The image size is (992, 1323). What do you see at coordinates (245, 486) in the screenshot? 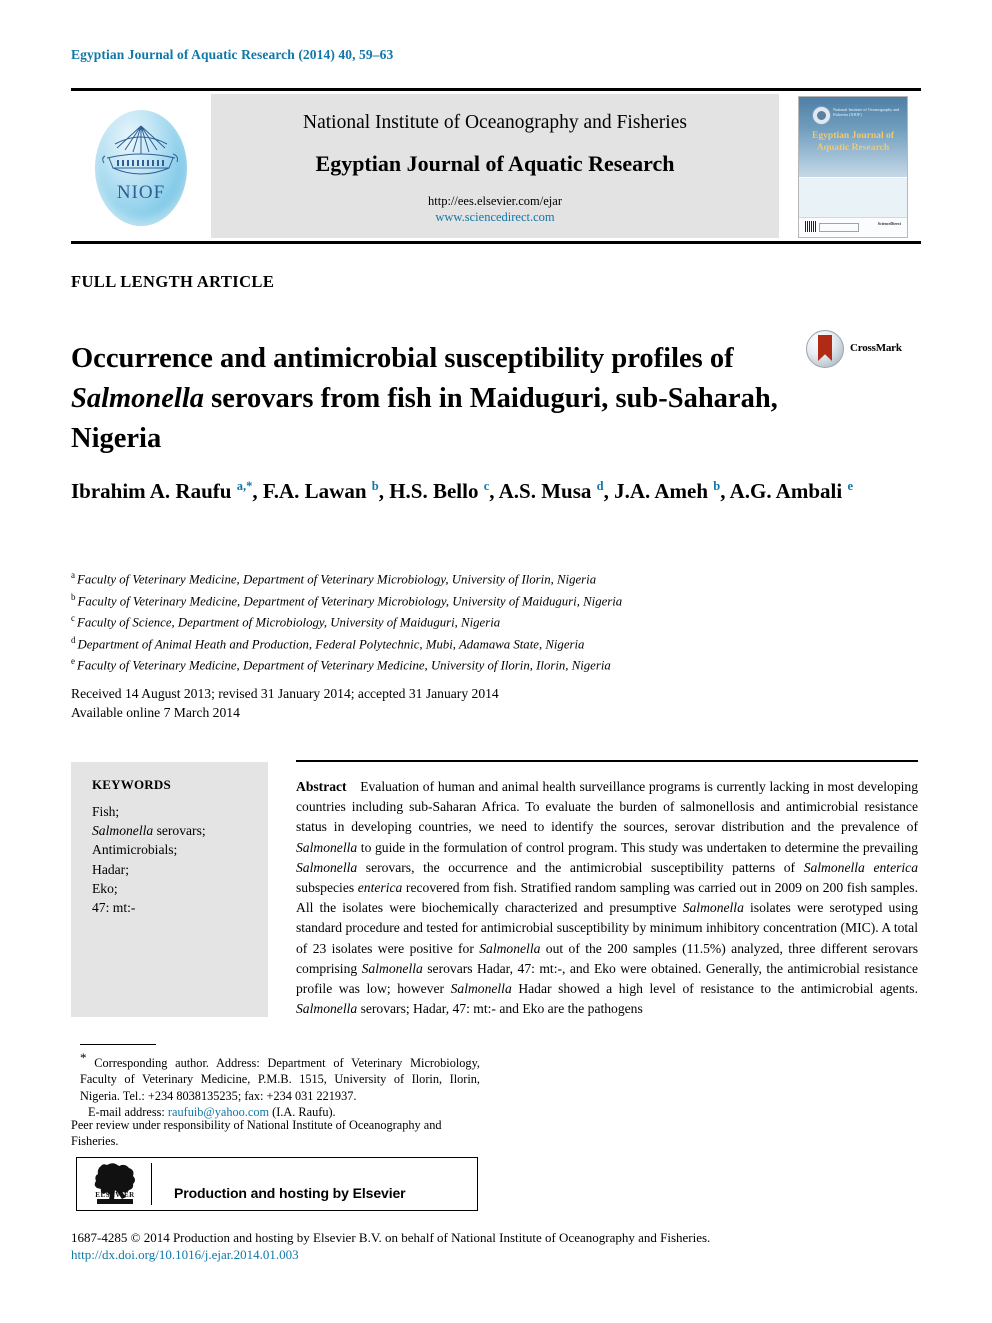
I see `author-affiliation-mark: a,*` at bounding box center [245, 486].